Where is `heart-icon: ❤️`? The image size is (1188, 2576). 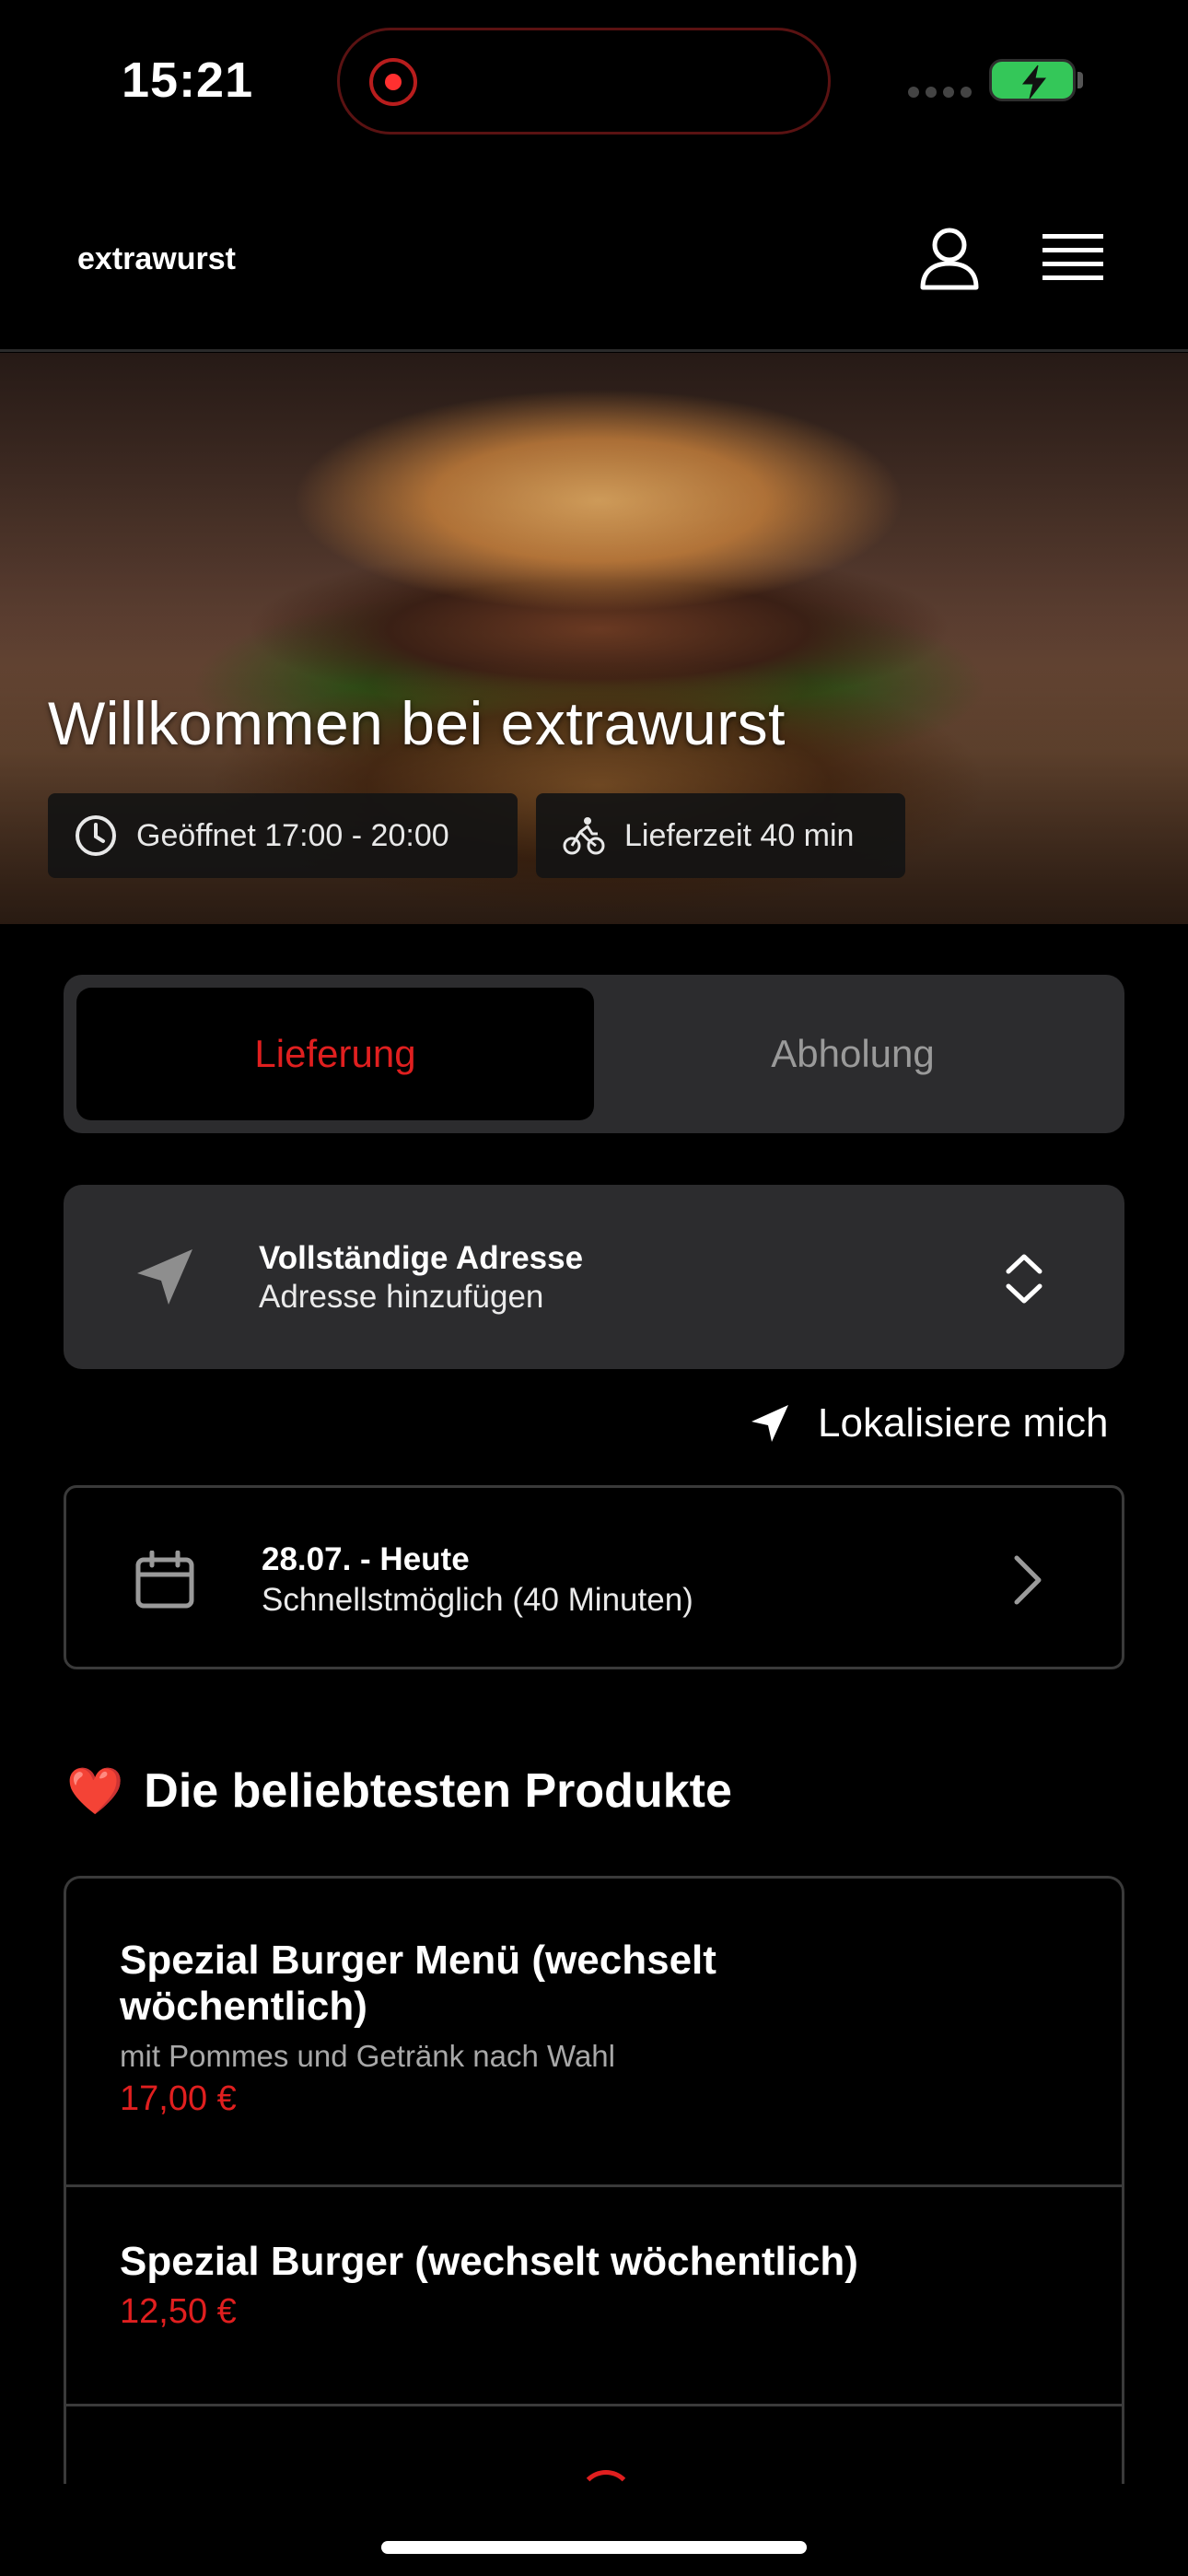 heart-icon: ❤️ is located at coordinates (95, 1790).